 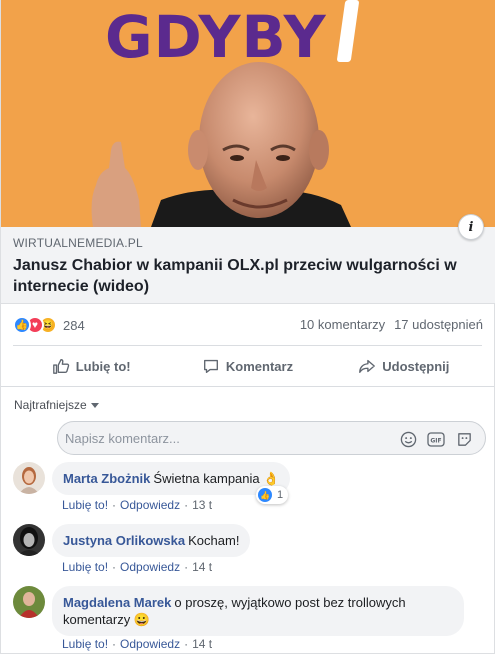 I want to click on reaction-count: 284, so click(x=74, y=325).